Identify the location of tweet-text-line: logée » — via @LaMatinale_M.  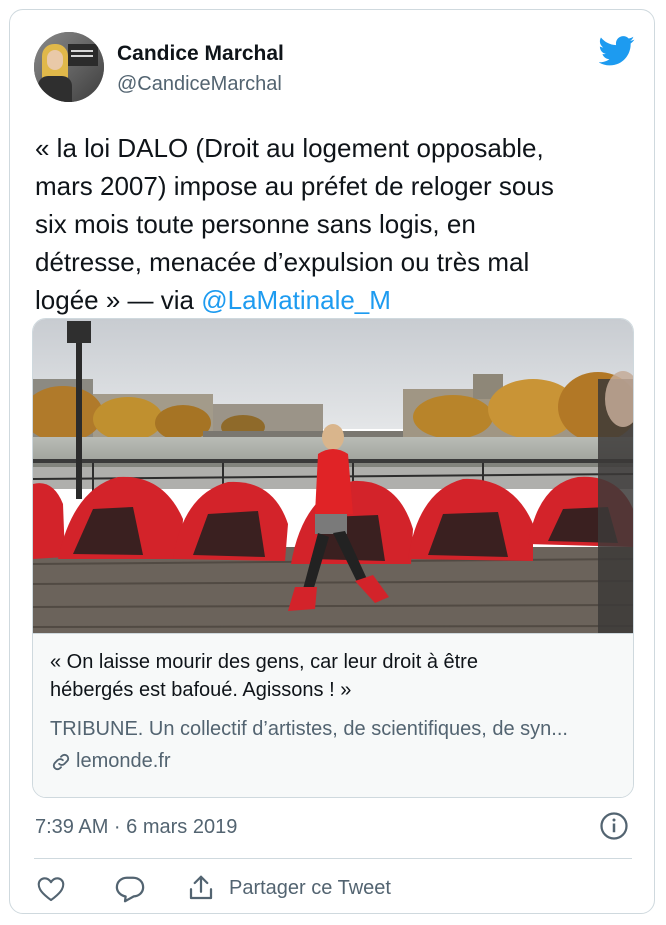
(340, 300).